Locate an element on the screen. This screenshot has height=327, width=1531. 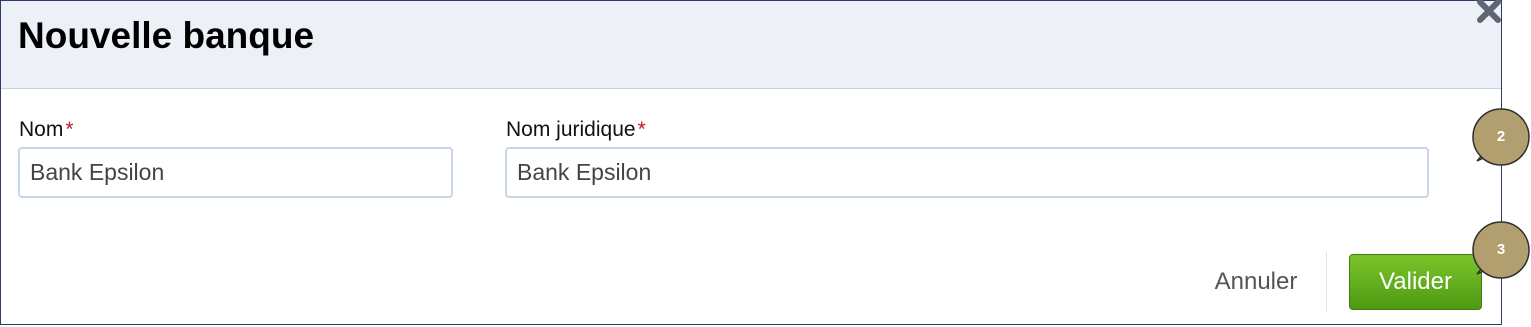
callout-marker-3: 3 is located at coordinates (1501, 250).